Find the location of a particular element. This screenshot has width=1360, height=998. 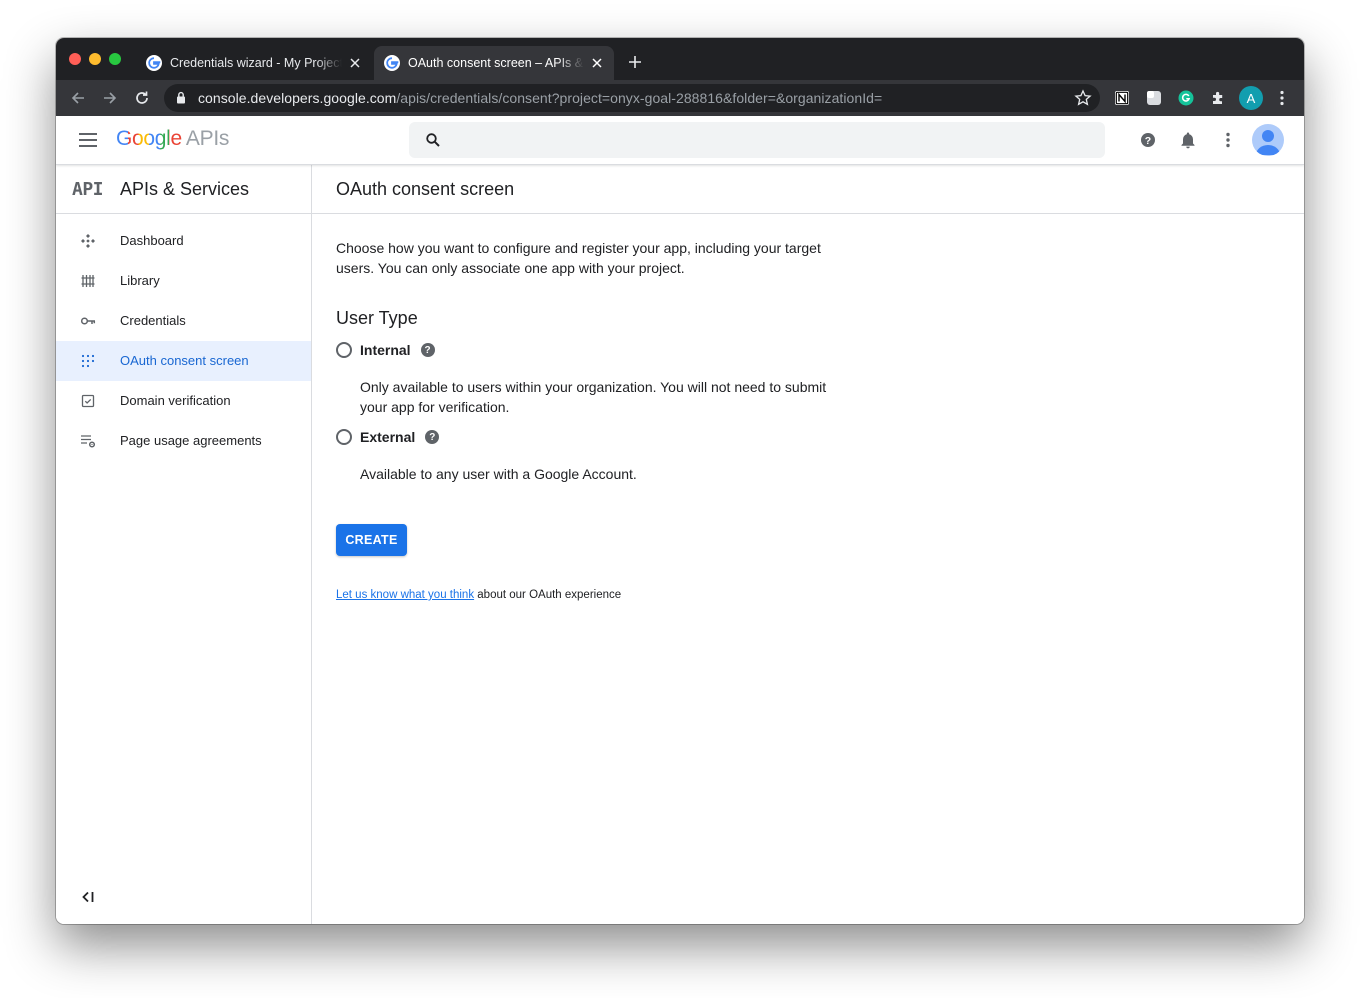

internal-label: Internal is located at coordinates (385, 350).